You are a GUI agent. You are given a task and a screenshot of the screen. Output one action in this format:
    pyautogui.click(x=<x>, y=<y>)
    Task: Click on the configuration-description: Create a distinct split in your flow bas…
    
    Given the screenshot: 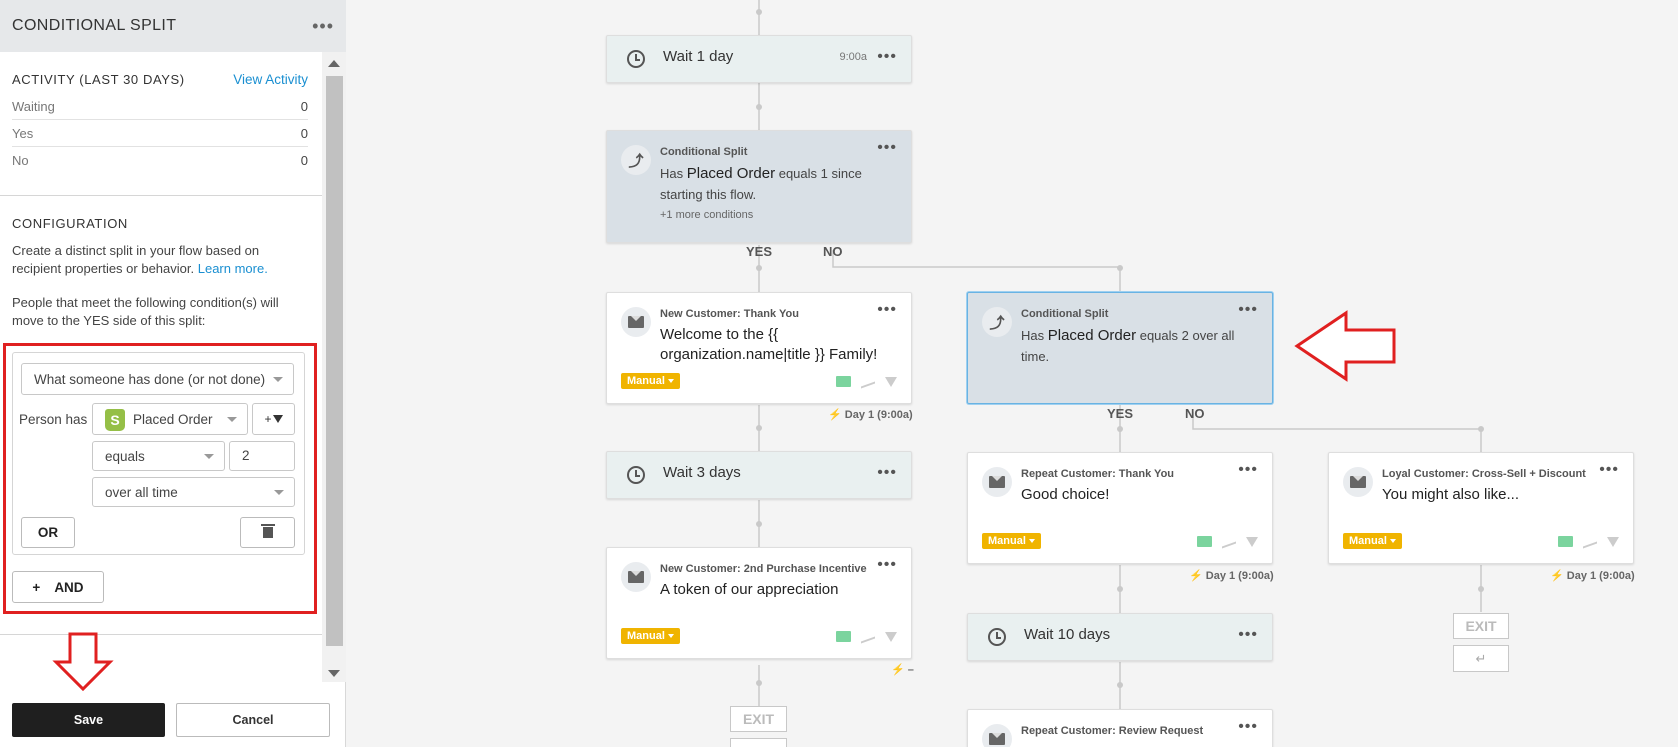 What is the action you would take?
    pyautogui.click(x=160, y=260)
    